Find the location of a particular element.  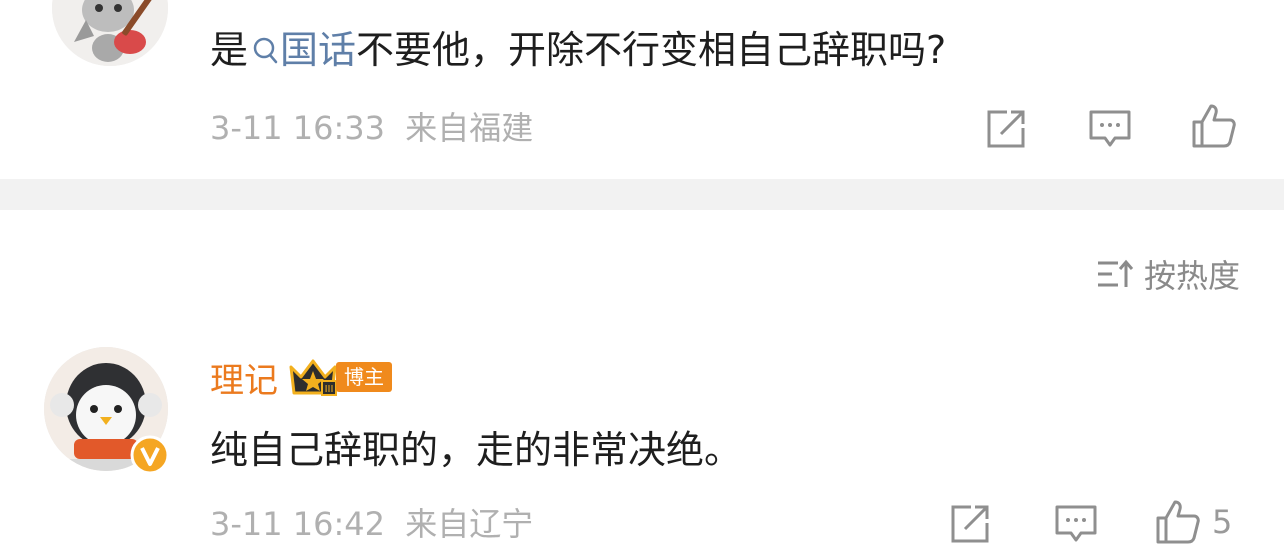

sort-by-hot-button: 按热度 is located at coordinates (1168, 274).